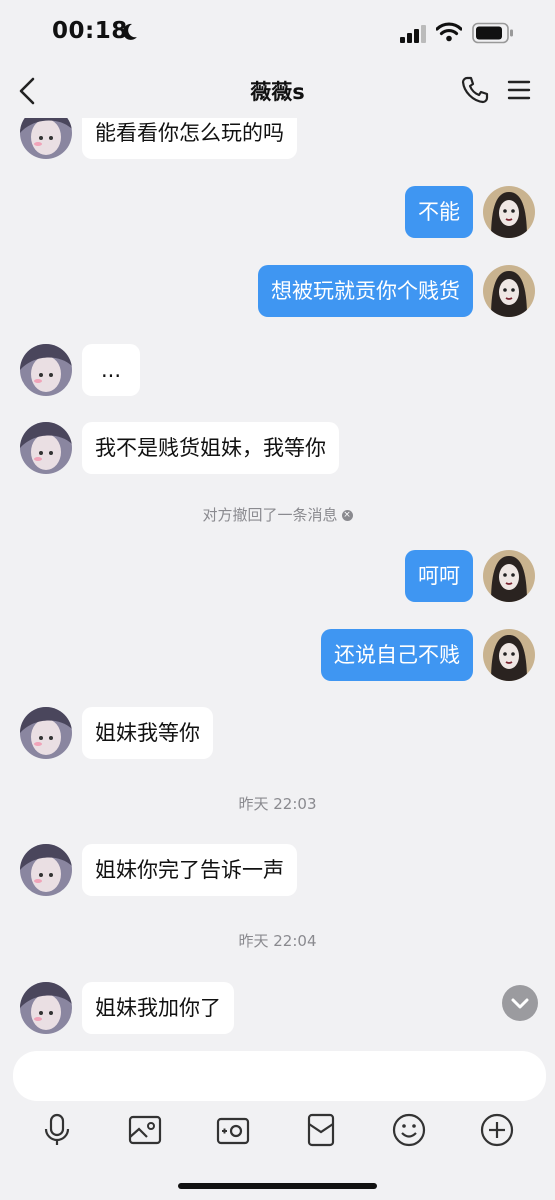 The width and height of the screenshot is (555, 1200). I want to click on input-bar, so click(277, 1120).